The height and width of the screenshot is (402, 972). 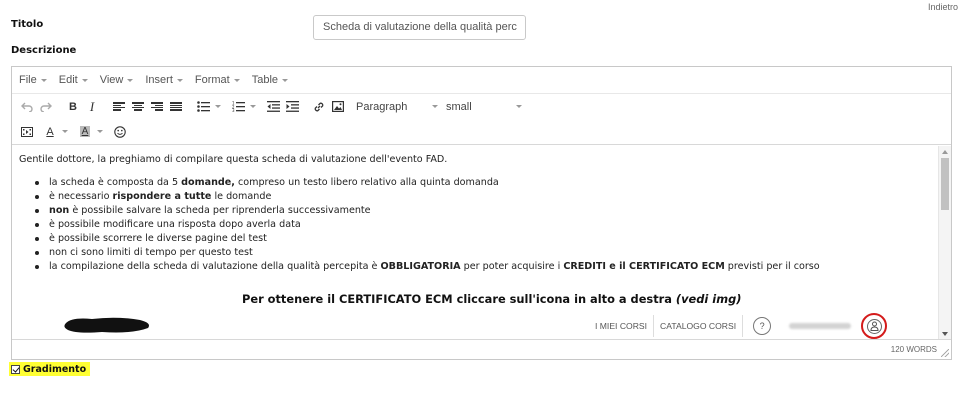 What do you see at coordinates (459, 106) in the screenshot?
I see `font-size-value: small` at bounding box center [459, 106].